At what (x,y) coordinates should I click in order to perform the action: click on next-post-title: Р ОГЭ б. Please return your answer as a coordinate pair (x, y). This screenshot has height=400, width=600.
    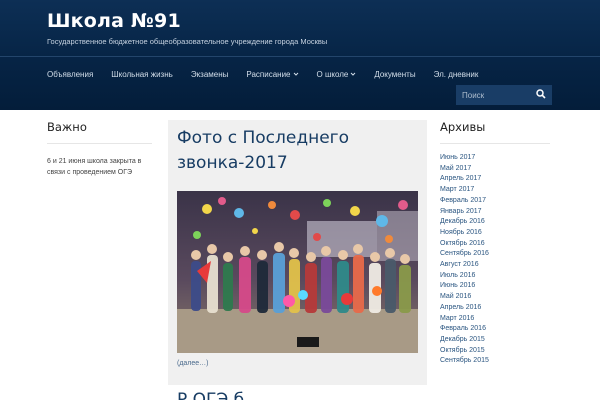
    Looking at the image, I should click on (210, 395).